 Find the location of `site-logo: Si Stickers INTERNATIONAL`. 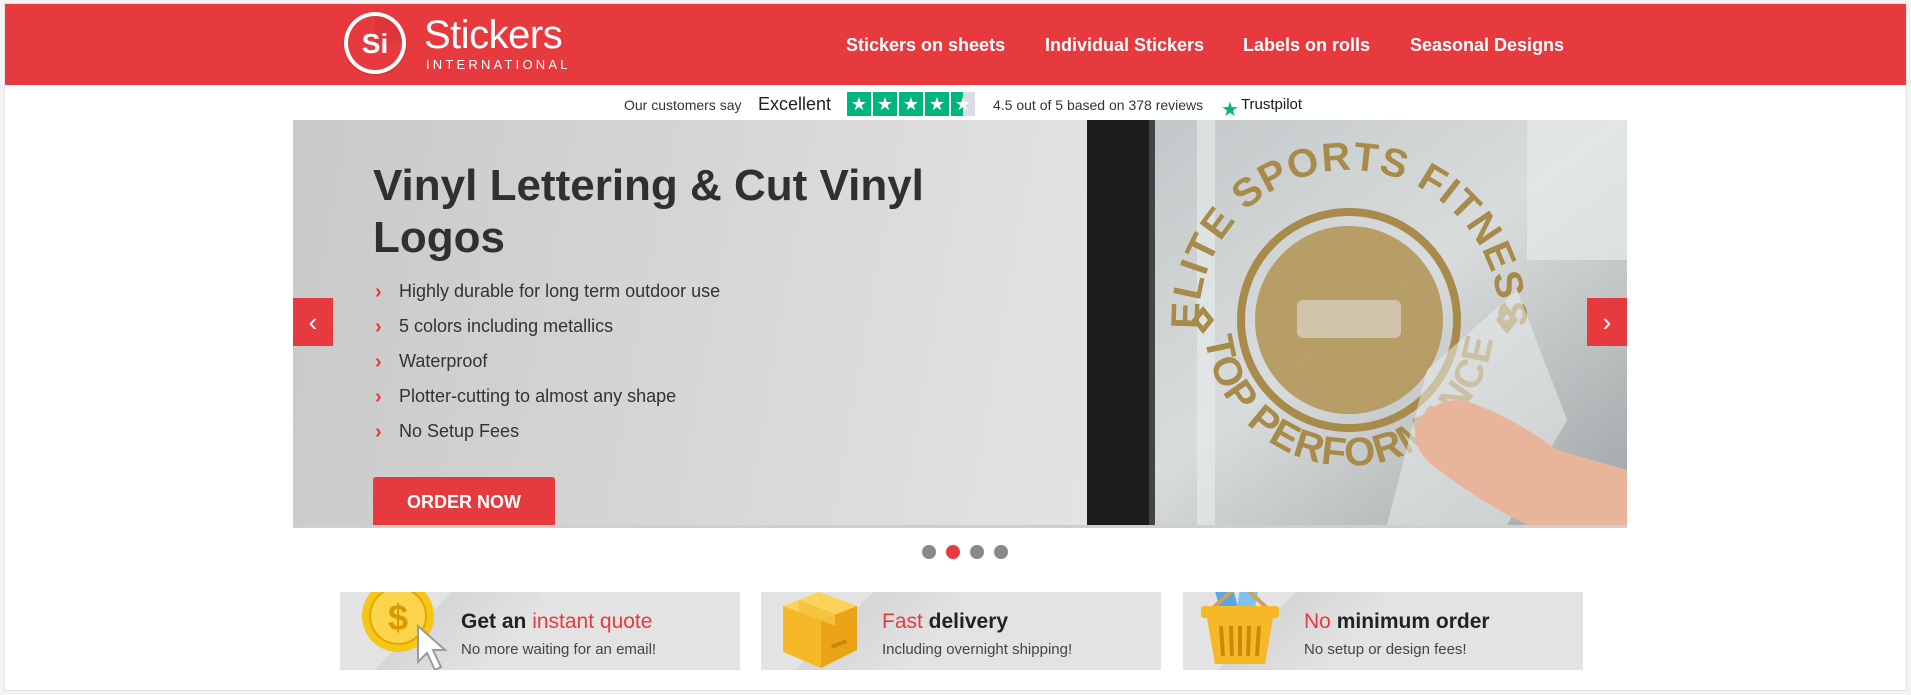

site-logo: Si Stickers INTERNATIONAL is located at coordinates (457, 45).